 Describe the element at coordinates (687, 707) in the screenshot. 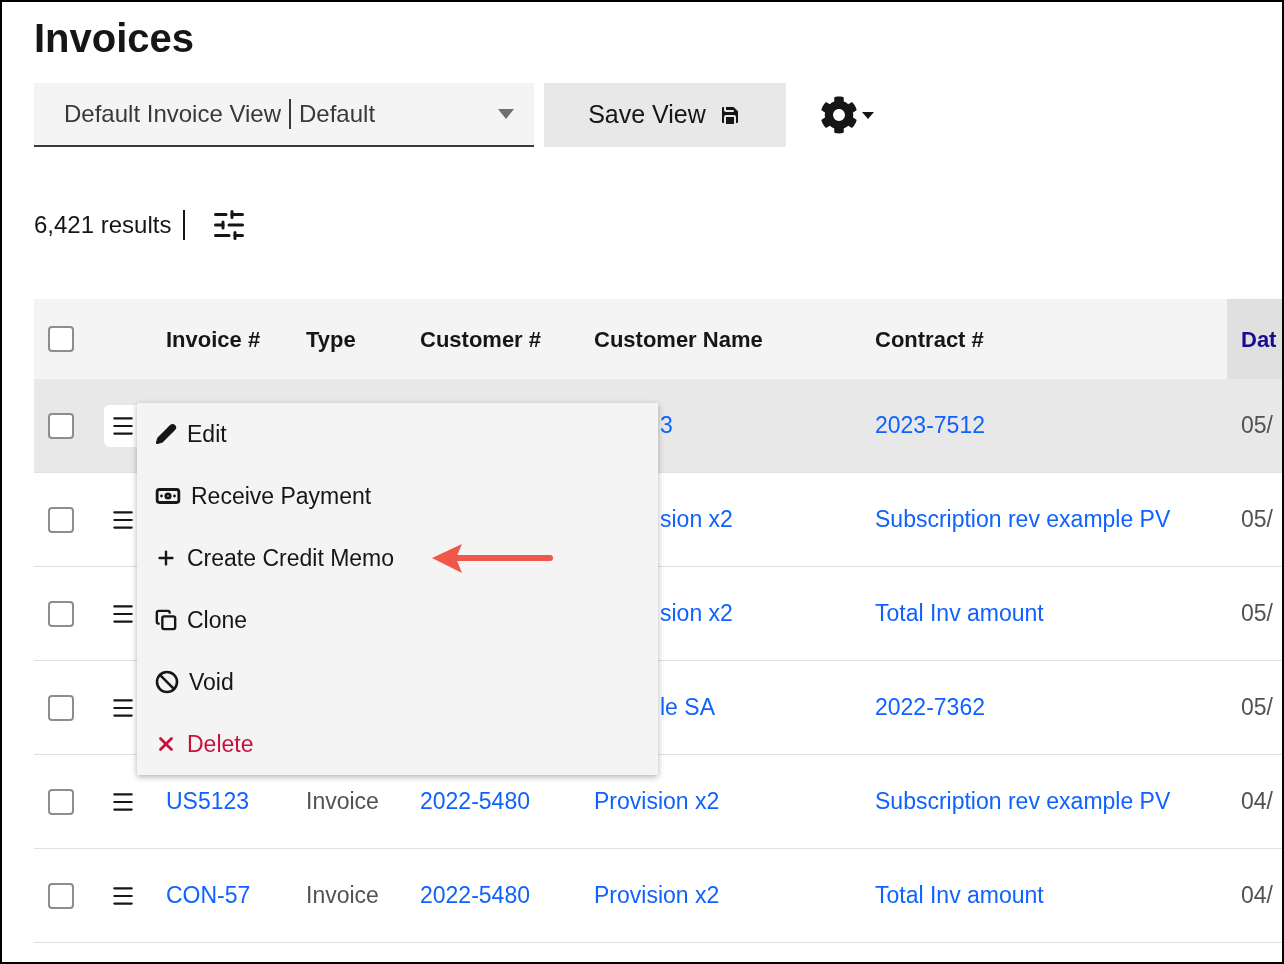

I see `customer-name-link: le SA` at that location.